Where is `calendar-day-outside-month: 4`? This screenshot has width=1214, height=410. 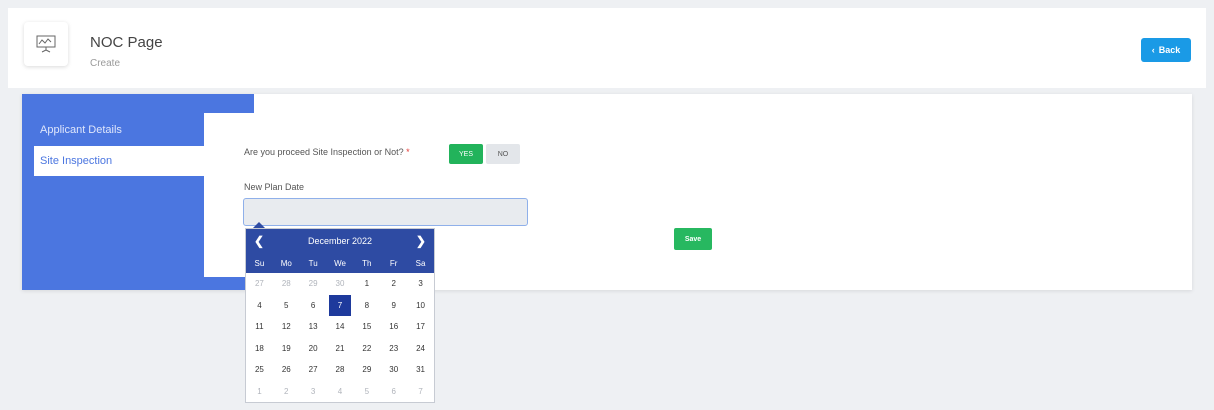
calendar-day-outside-month: 4 is located at coordinates (340, 391).